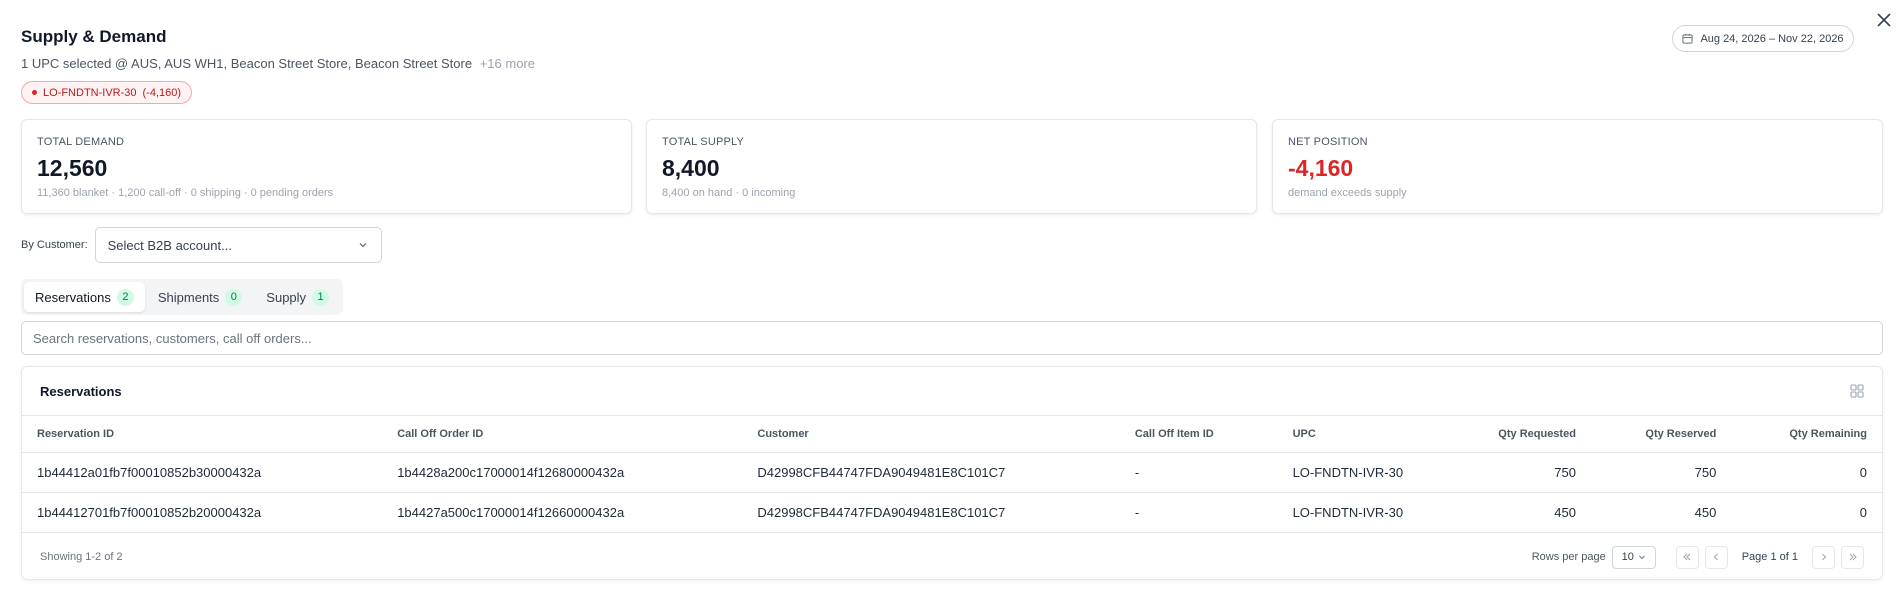  What do you see at coordinates (1769, 557) in the screenshot?
I see `page-indicator: Page 1 of 1` at bounding box center [1769, 557].